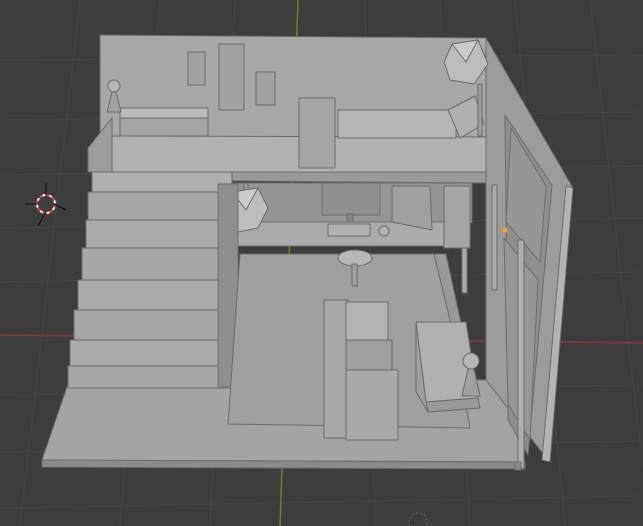 This screenshot has width=643, height=526. I want to click on 3d-cursor-icon, so click(46, 205).